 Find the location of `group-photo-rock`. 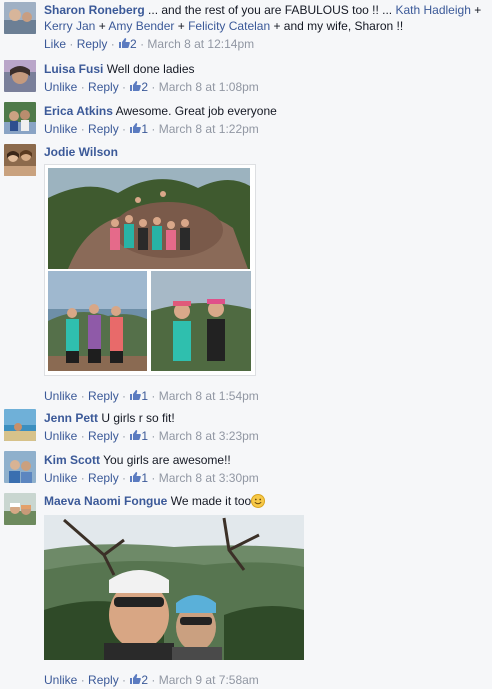

group-photo-rock is located at coordinates (149, 218).